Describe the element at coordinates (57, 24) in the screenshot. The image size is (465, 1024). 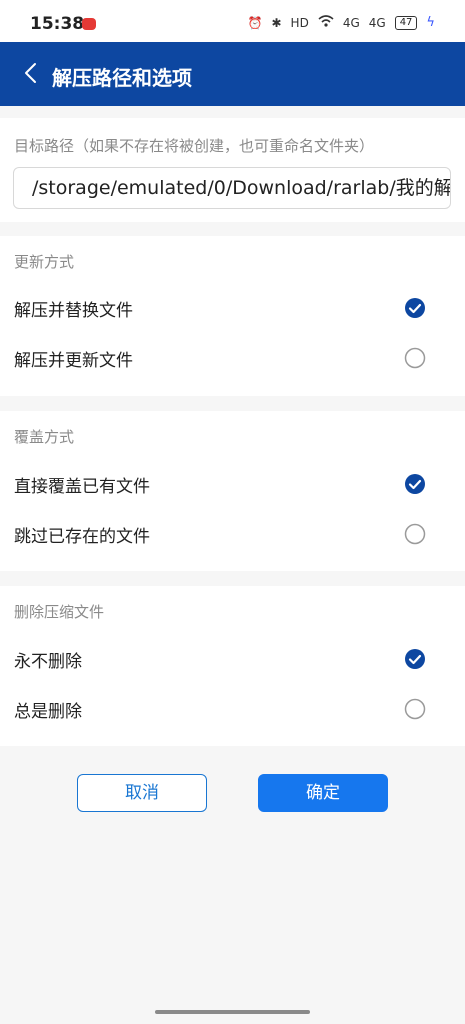
I see `status-time: 15:38` at that location.